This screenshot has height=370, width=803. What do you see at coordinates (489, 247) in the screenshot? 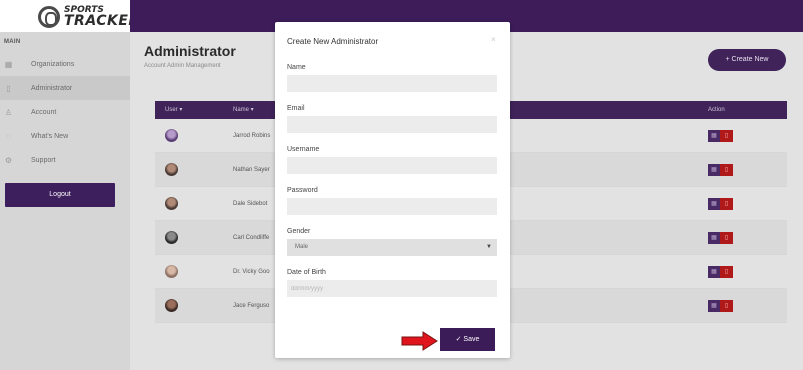
I see `caret-down-icon: ▼` at bounding box center [489, 247].